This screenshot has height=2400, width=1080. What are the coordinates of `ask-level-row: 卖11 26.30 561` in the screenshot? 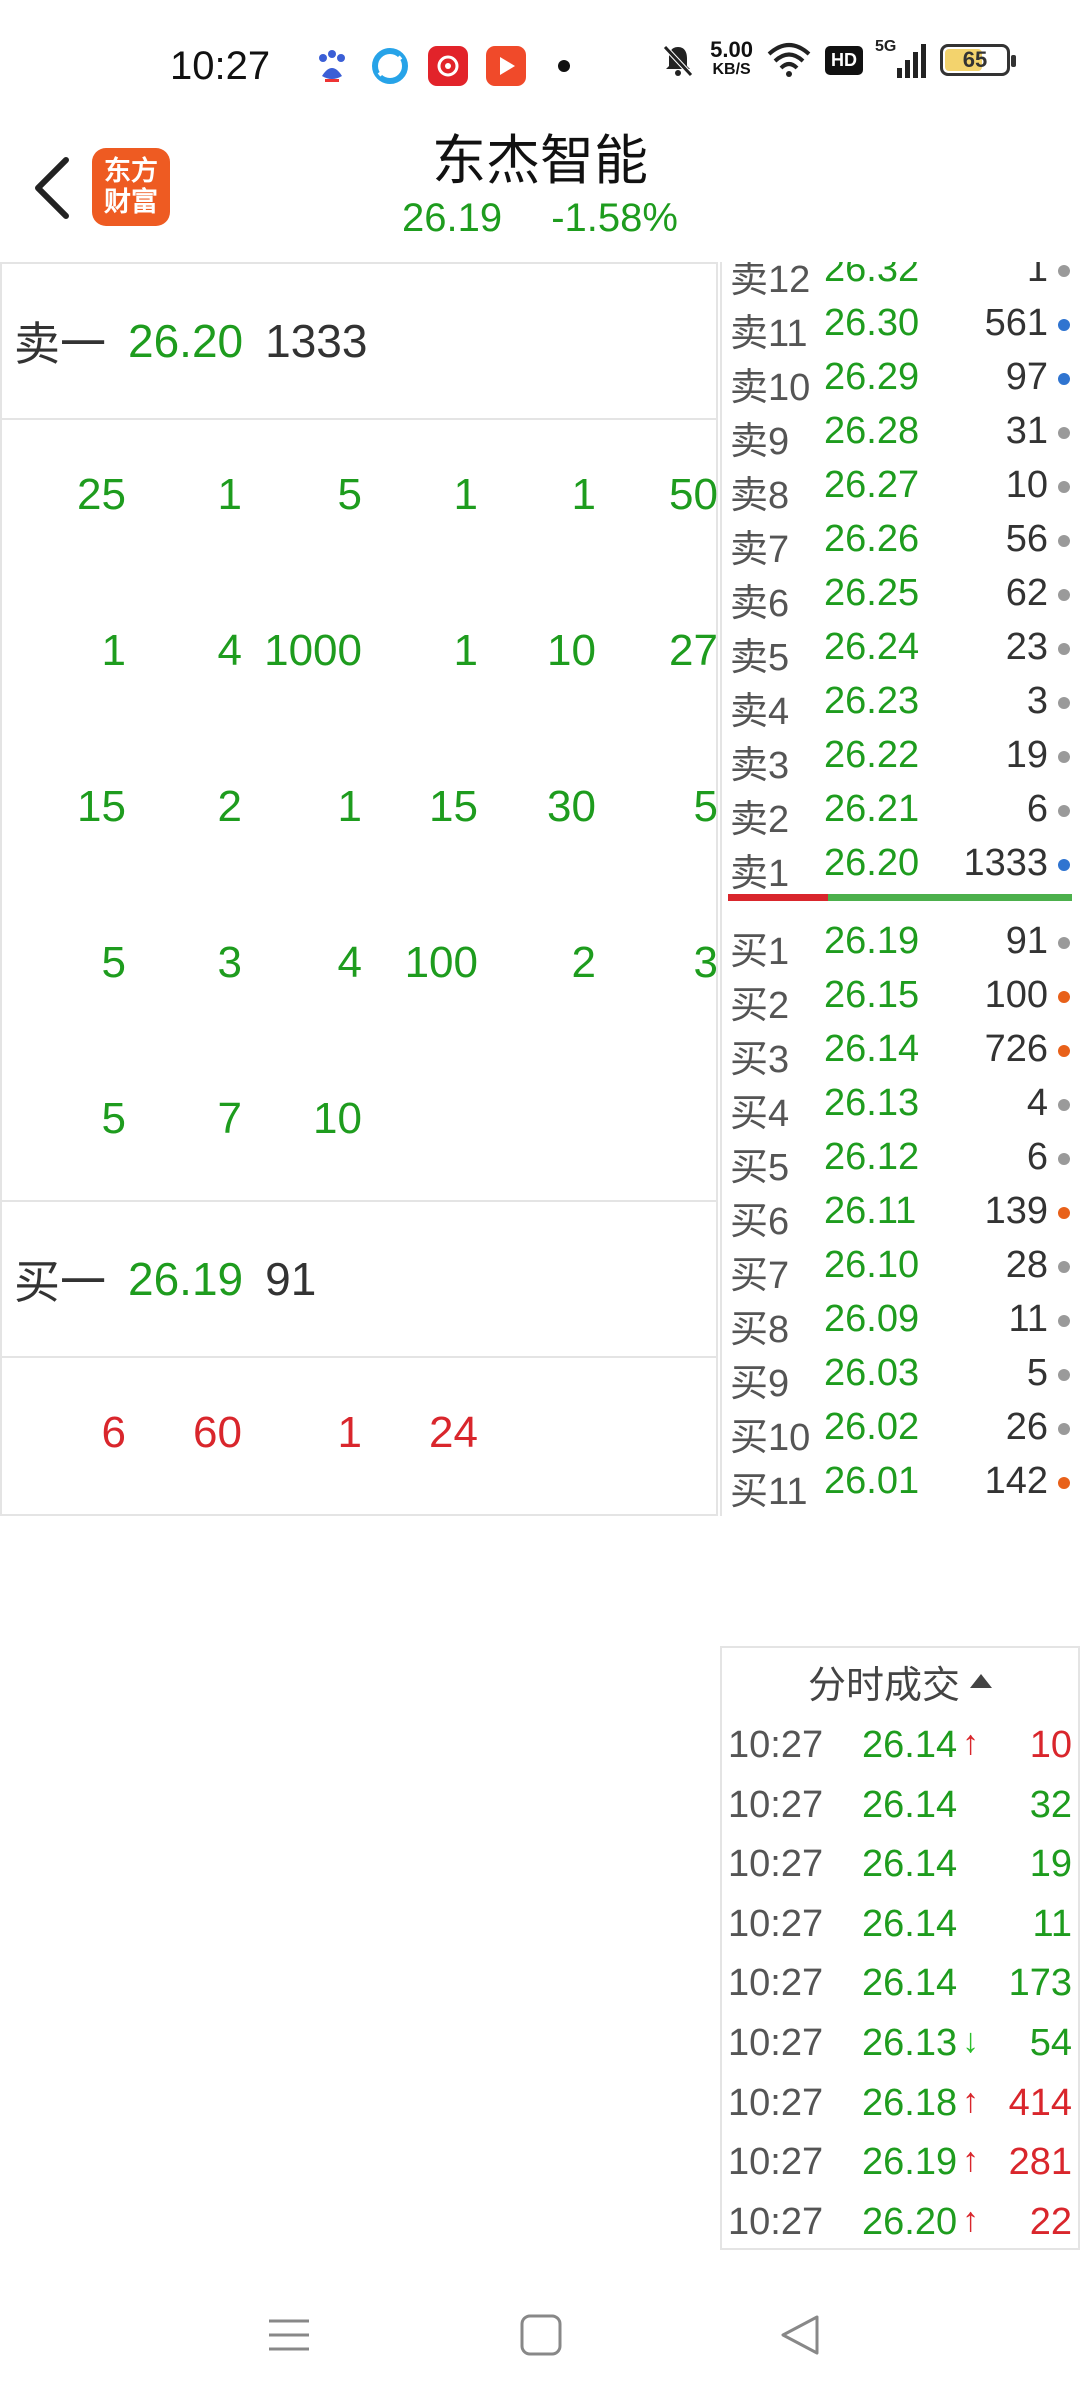 It's located at (901, 324).